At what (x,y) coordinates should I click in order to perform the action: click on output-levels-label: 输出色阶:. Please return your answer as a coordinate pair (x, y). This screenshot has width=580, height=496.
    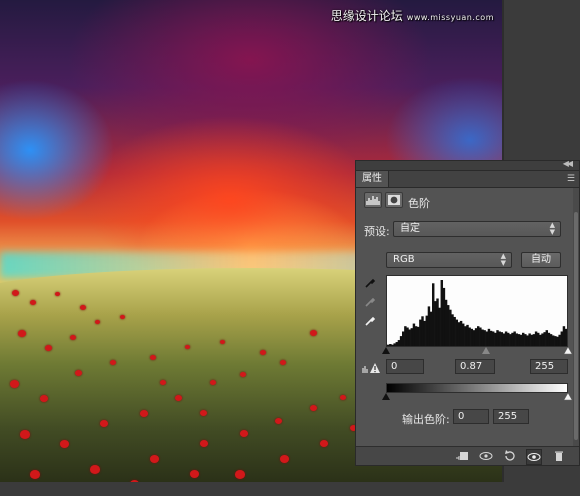
    Looking at the image, I should click on (426, 419).